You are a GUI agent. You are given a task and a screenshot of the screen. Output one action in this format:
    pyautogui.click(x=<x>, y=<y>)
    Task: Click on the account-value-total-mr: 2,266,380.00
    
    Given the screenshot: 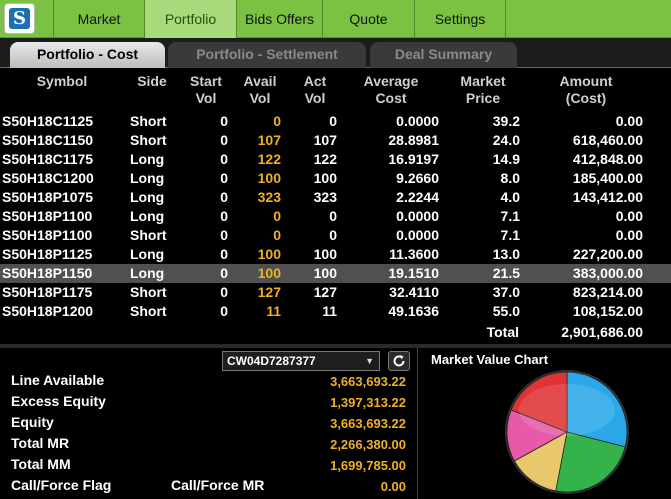 What is the action you would take?
    pyautogui.click(x=368, y=444)
    